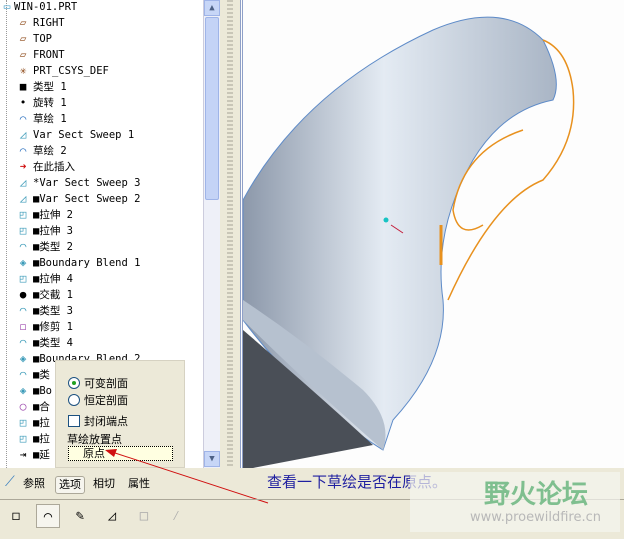  Describe the element at coordinates (53, 215) in the screenshot. I see `tree-item-label: ■拉伸 2` at that location.